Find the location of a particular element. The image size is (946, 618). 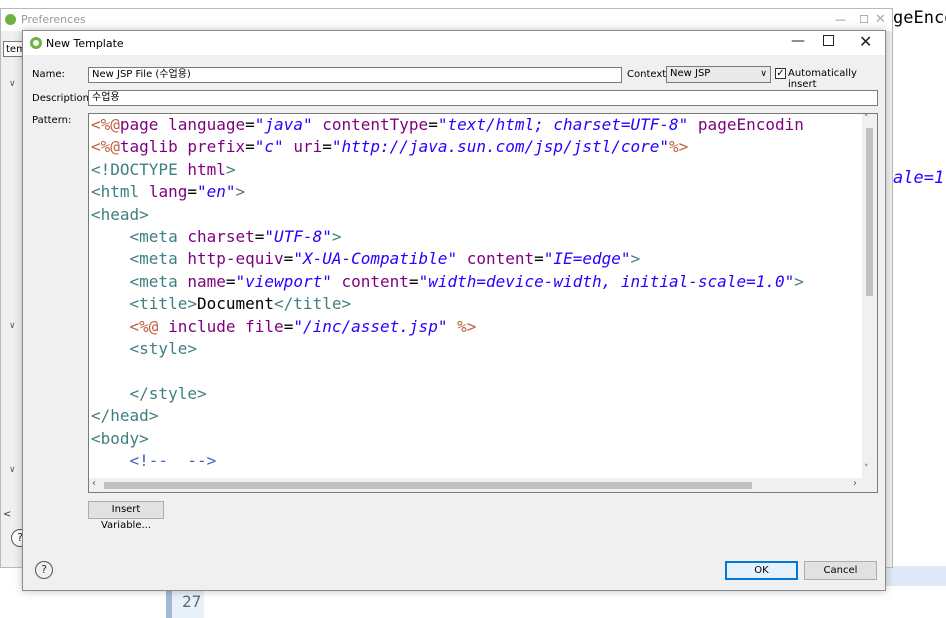

maximize-icon: ☐ is located at coordinates (864, 19).